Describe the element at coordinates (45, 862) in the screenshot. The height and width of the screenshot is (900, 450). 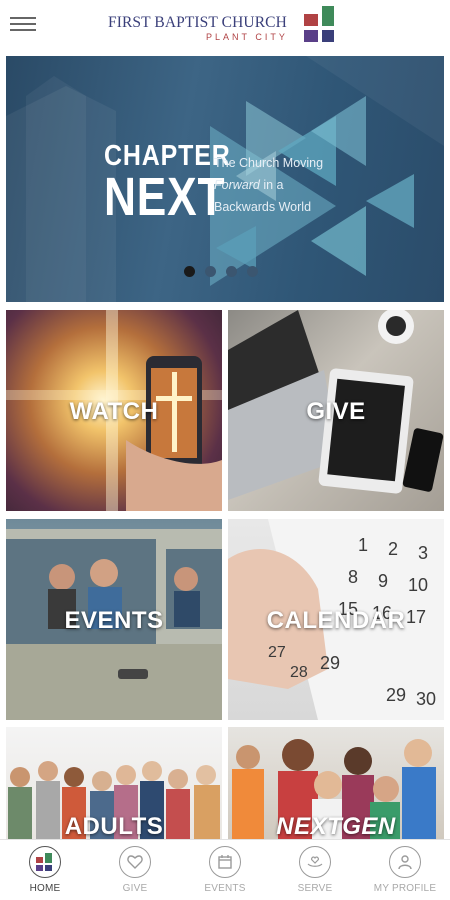
I see `church-logo-icon` at that location.